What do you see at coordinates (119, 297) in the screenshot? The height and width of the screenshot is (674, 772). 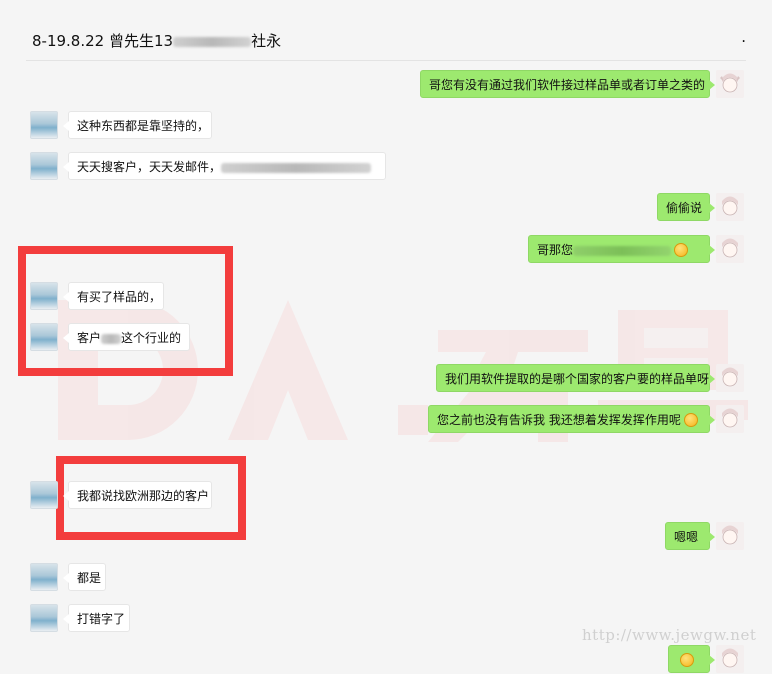 I see `message-text: 有买了样品的，` at bounding box center [119, 297].